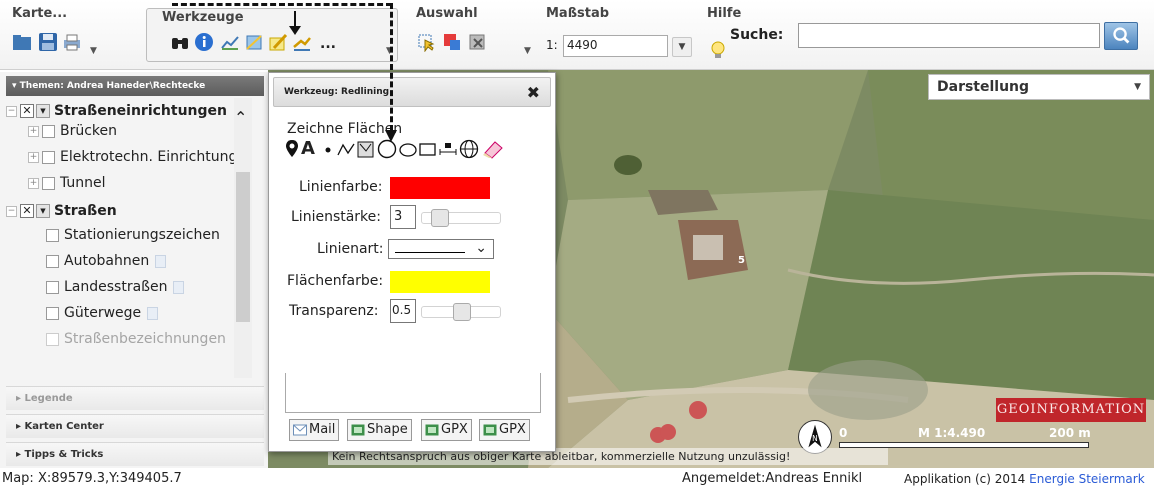 This screenshot has width=1154, height=488. I want to click on tree-label: Stationierungszeichen, so click(142, 235).